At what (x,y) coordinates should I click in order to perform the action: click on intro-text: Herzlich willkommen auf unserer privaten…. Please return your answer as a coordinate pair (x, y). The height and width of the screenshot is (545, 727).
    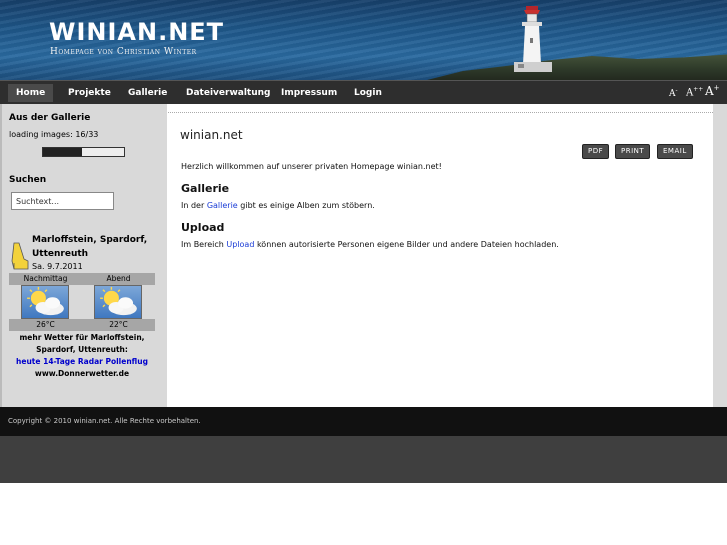
    Looking at the image, I should click on (311, 166).